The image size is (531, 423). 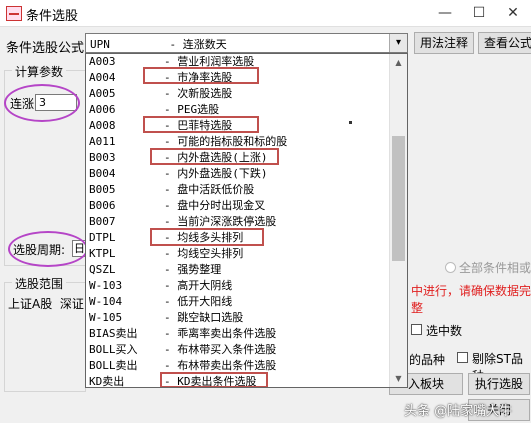 I want to click on formula-code: A008, so click(x=102, y=125).